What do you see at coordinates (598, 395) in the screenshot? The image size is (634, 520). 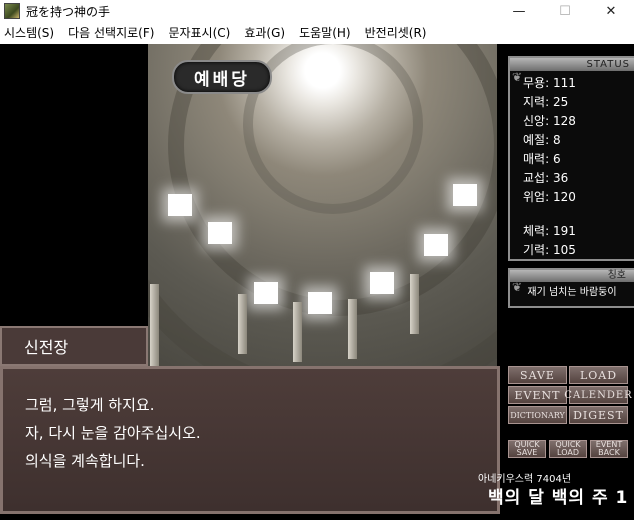 I see `calender-button: CALENDER` at bounding box center [598, 395].